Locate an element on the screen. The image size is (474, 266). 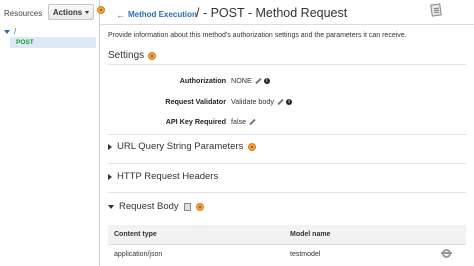
actions-button: Actions is located at coordinates (71, 12).